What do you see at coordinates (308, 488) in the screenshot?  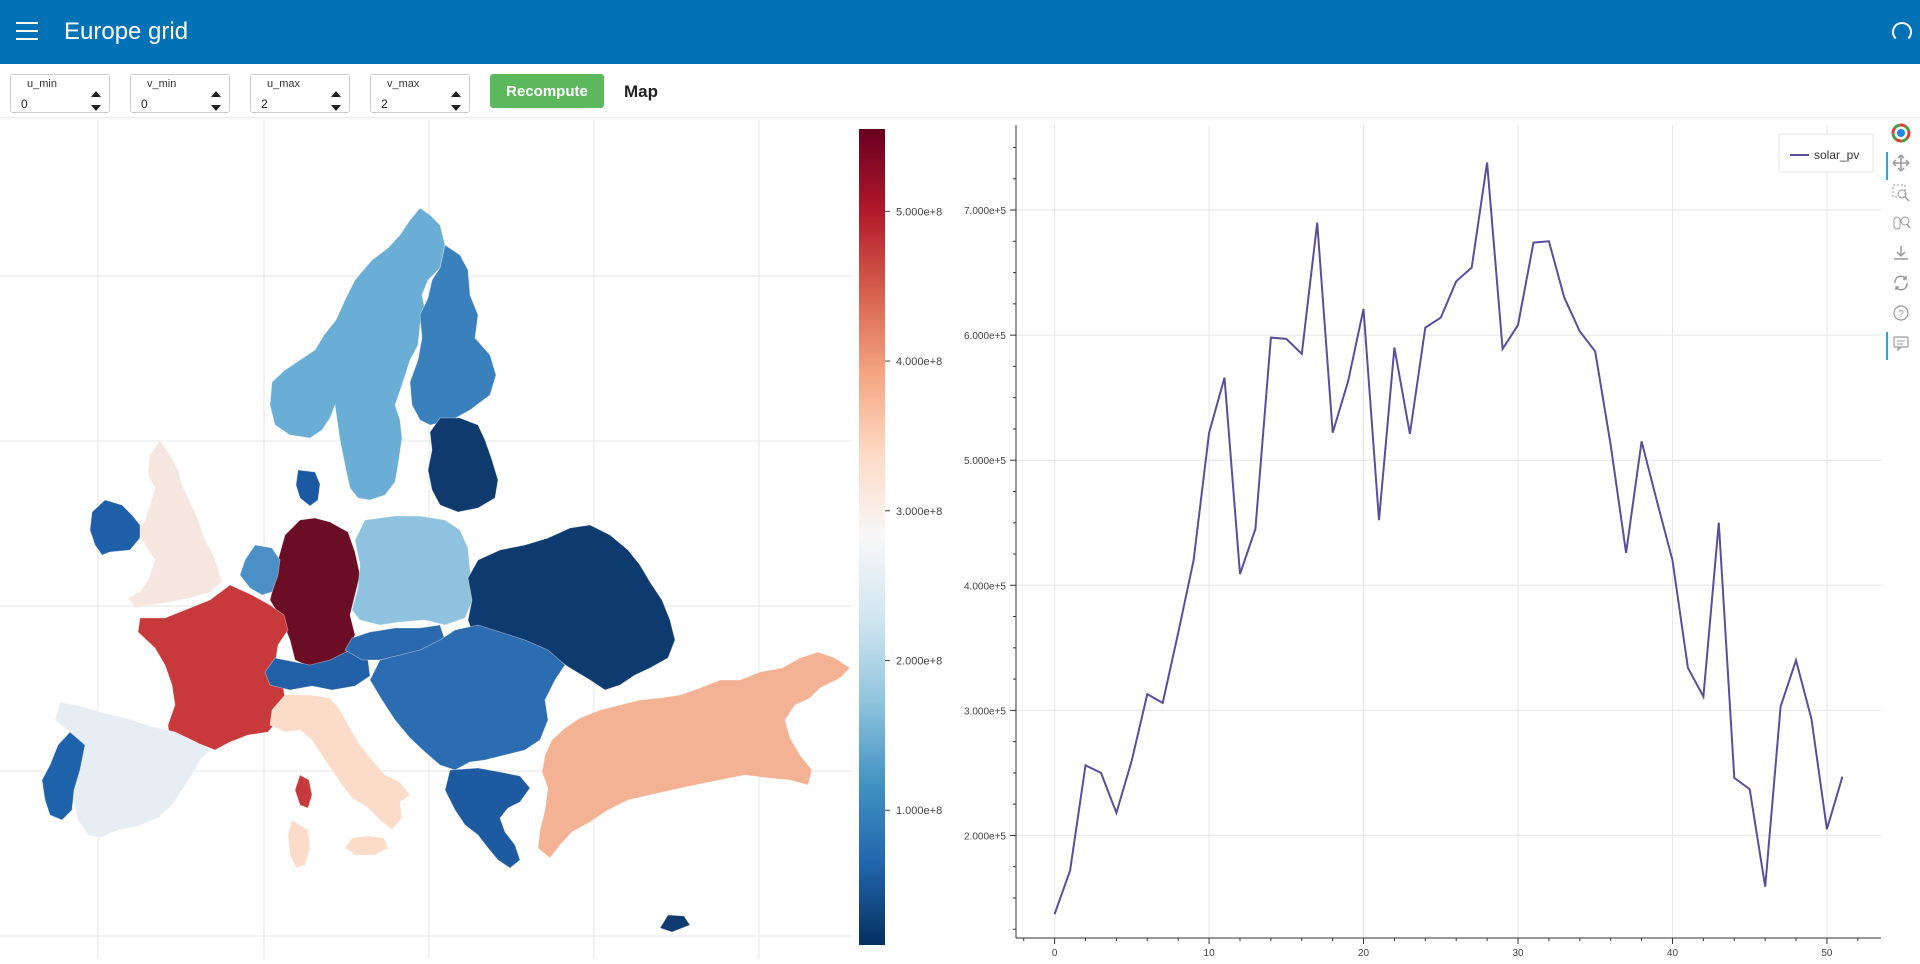 I see `map-region-Denmark` at bounding box center [308, 488].